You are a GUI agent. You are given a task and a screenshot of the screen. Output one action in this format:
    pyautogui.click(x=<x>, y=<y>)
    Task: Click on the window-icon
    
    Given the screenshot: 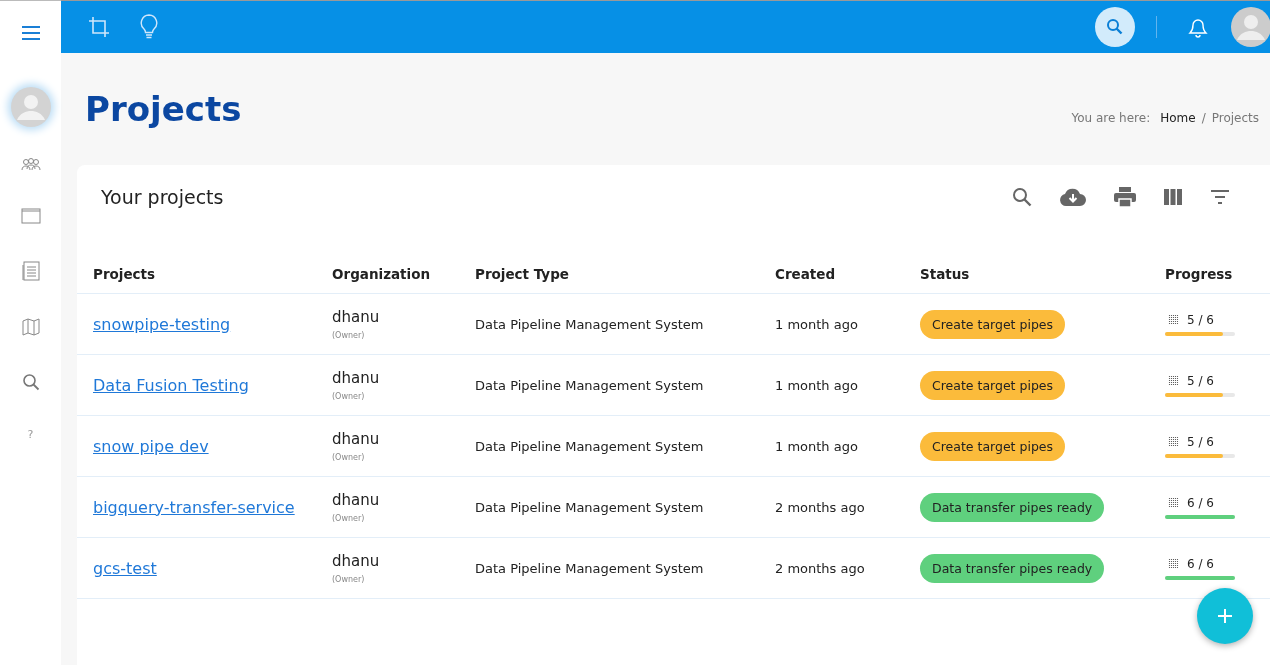 What is the action you would take?
    pyautogui.click(x=30, y=216)
    